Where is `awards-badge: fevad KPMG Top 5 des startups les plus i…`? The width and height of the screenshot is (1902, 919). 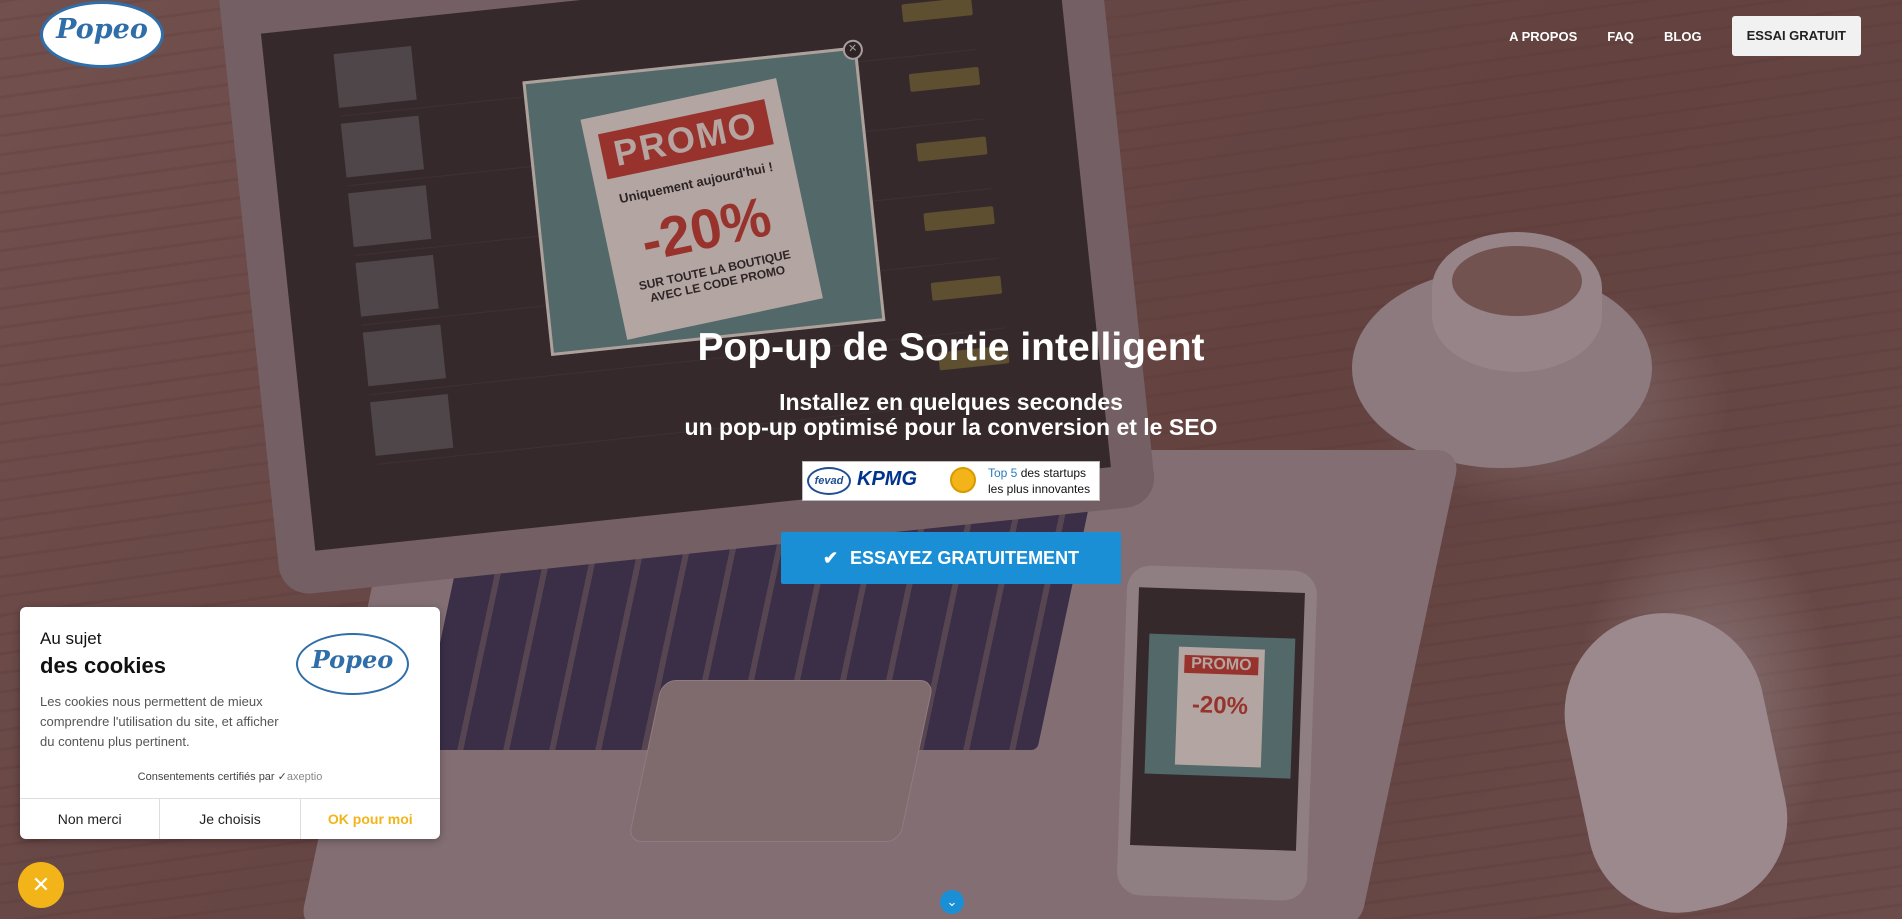
awards-badge: fevad KPMG Top 5 des startups les plus i… is located at coordinates (951, 481).